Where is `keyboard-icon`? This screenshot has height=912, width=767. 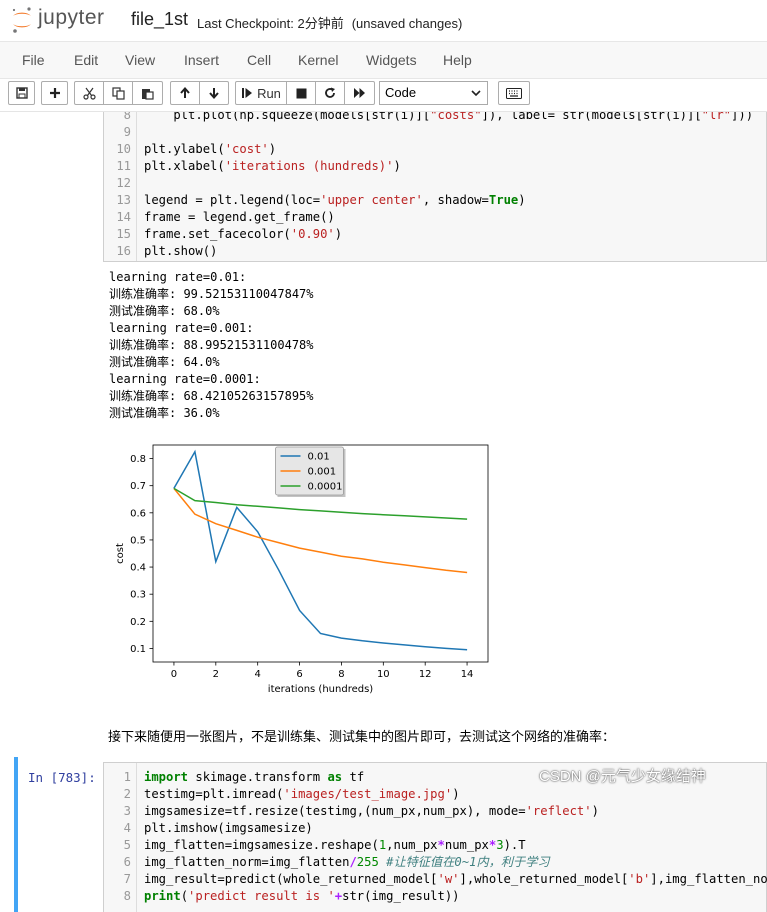 keyboard-icon is located at coordinates (514, 93).